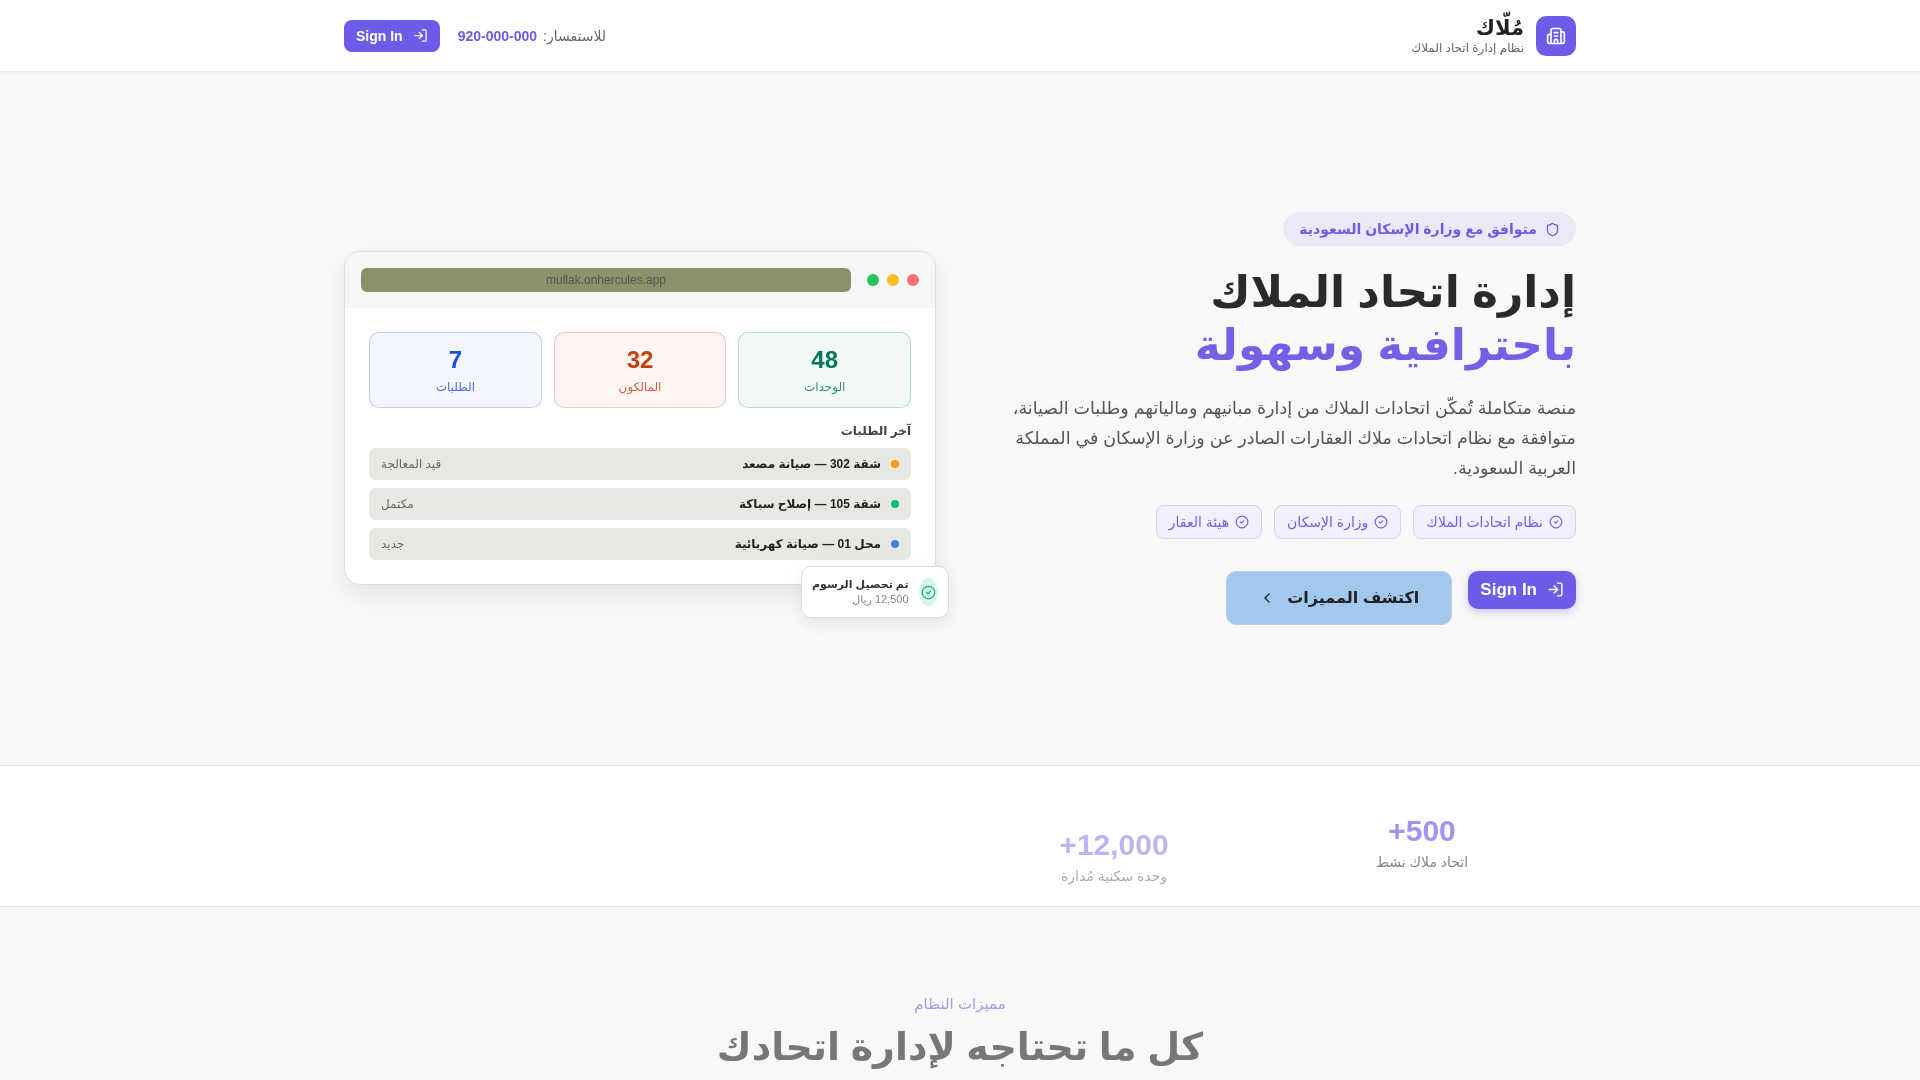 This screenshot has height=1080, width=1920. Describe the element at coordinates (824, 387) in the screenshot. I see `stat-label: الوحدات` at that location.